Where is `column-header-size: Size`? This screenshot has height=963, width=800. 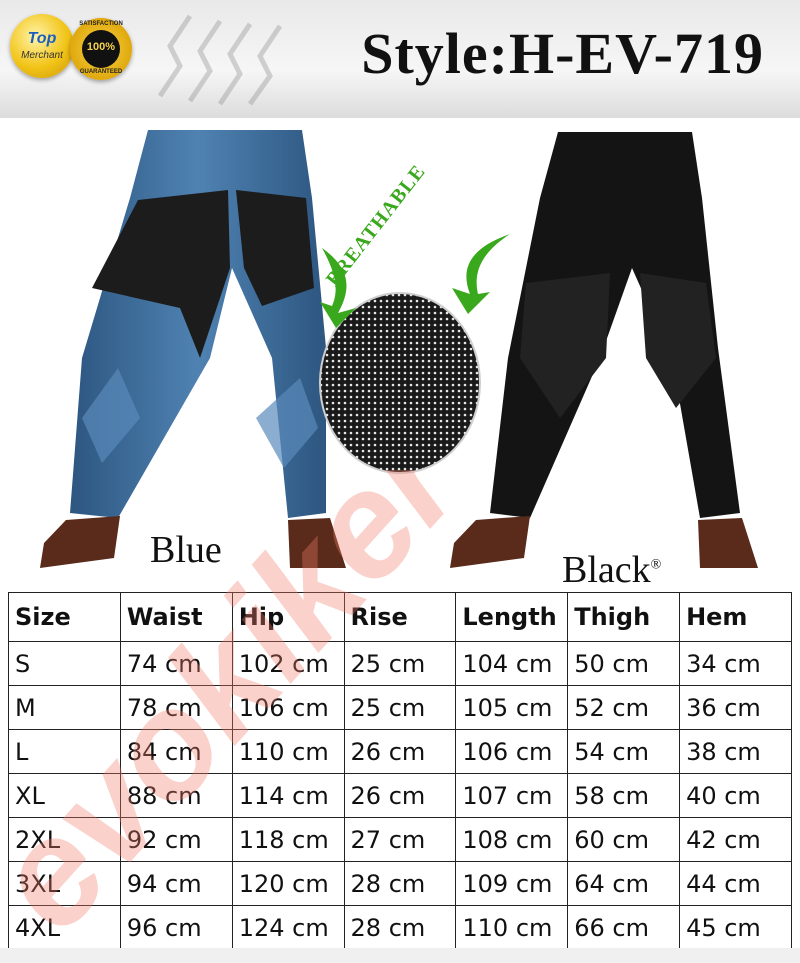 column-header-size: Size is located at coordinates (64, 617).